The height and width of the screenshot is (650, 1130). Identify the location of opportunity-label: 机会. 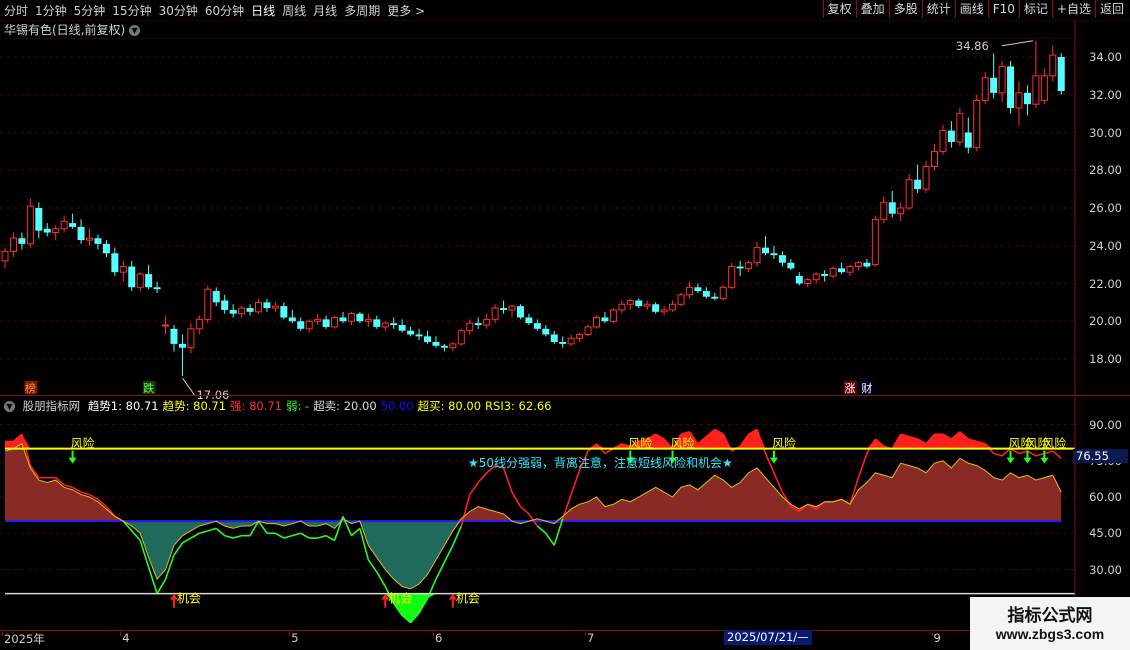
(468, 599).